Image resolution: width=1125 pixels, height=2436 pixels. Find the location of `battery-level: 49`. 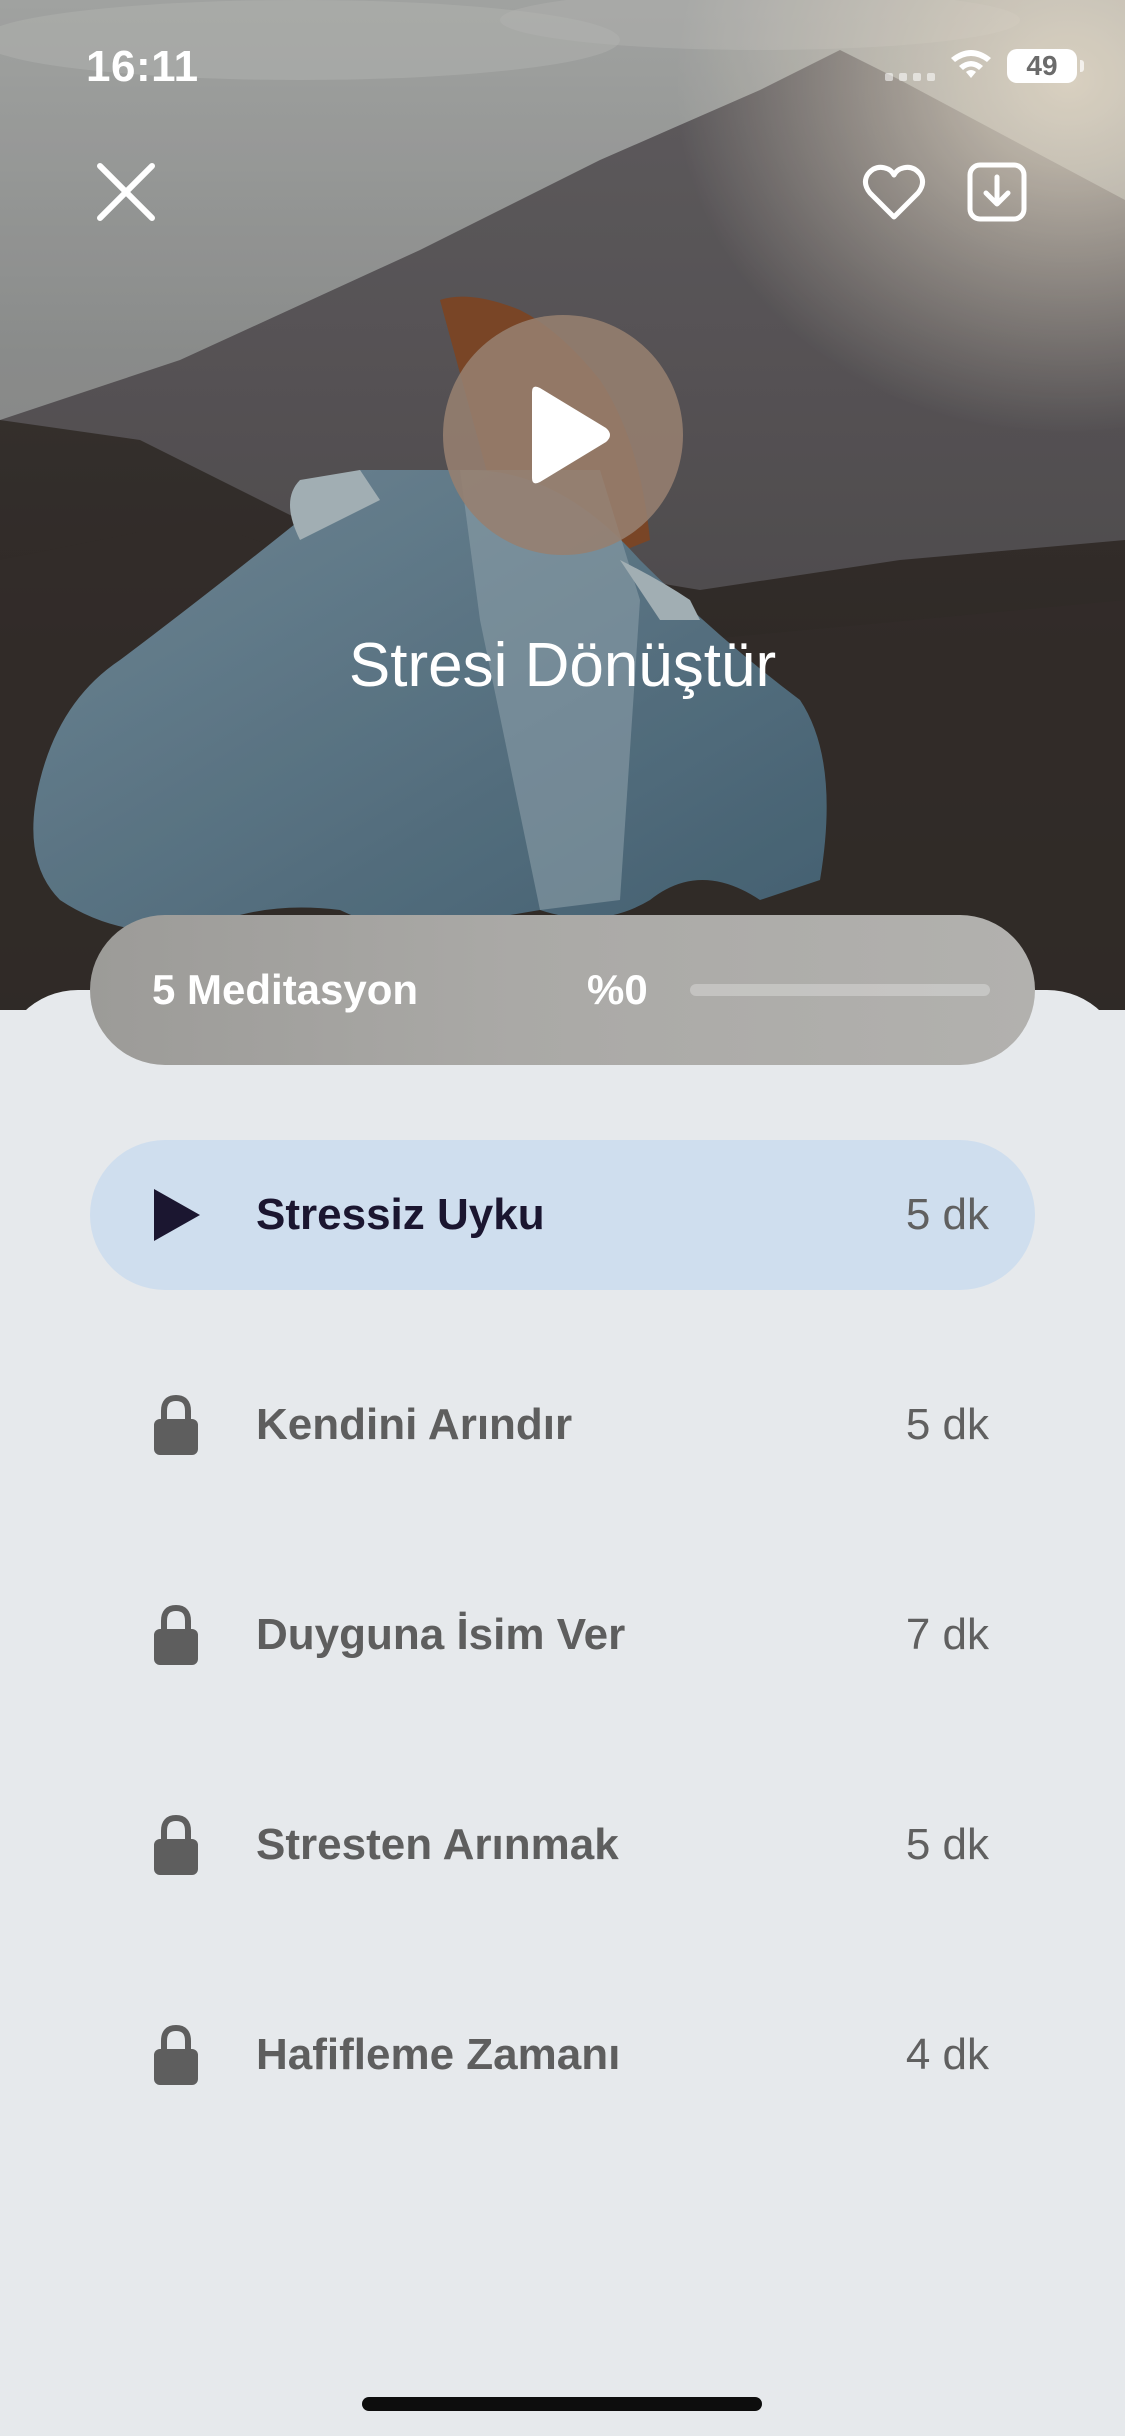

battery-level: 49 is located at coordinates (1042, 65).